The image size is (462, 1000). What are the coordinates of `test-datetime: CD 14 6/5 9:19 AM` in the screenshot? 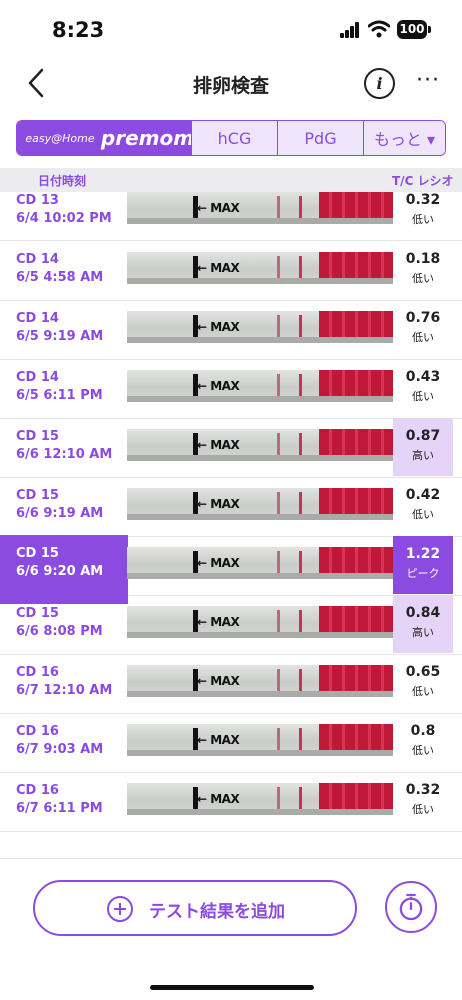 It's located at (59, 328).